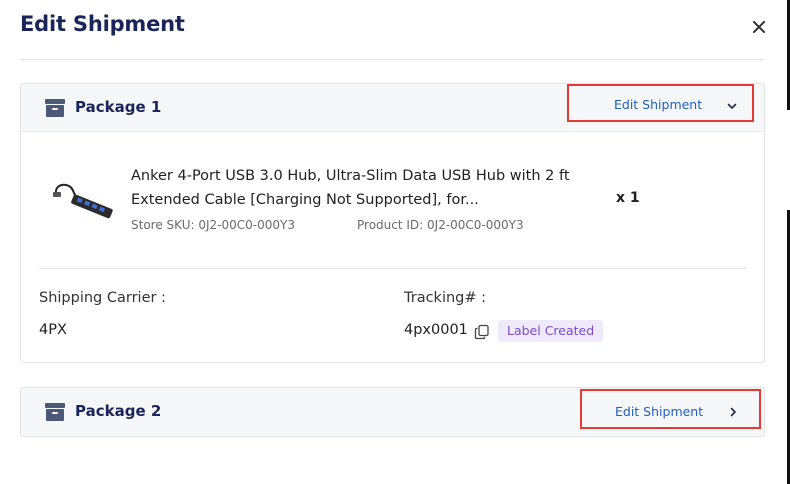  What do you see at coordinates (102, 24) in the screenshot?
I see `modal-title: Edit Shipment` at bounding box center [102, 24].